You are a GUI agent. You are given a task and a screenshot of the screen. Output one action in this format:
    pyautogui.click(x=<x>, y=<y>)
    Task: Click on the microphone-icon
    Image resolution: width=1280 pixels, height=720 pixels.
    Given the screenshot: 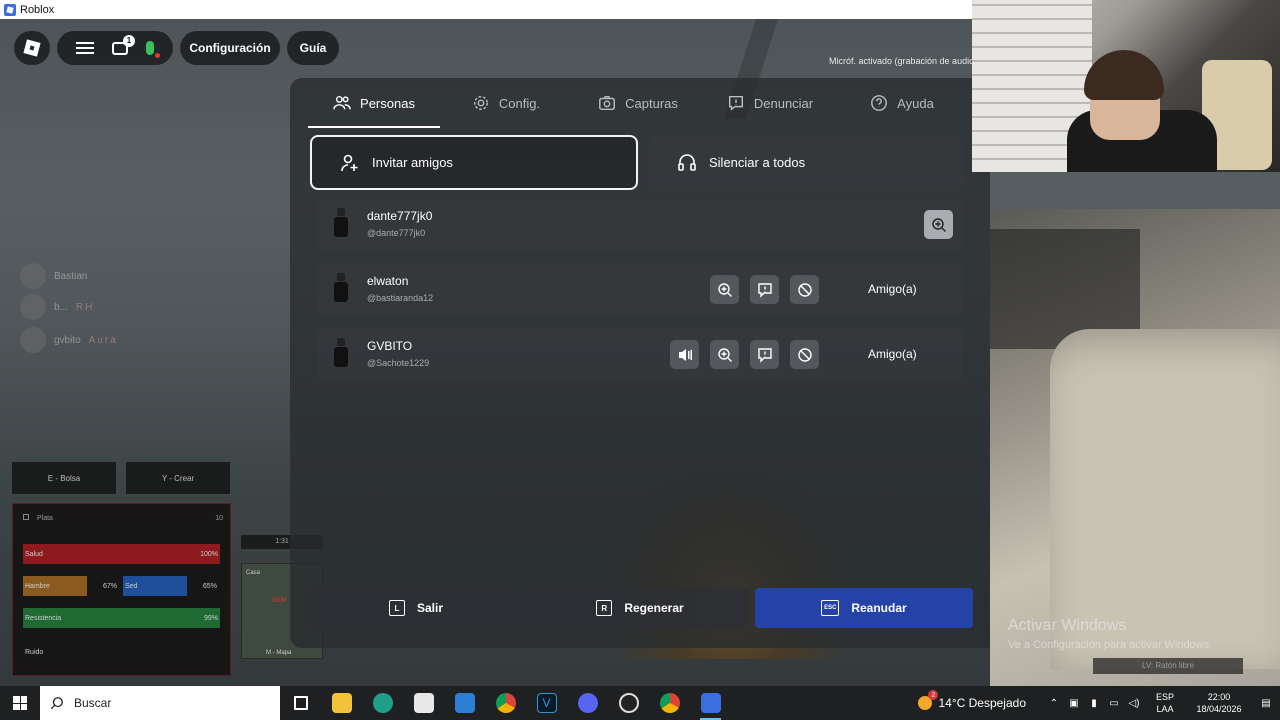 What is the action you would take?
    pyautogui.click(x=153, y=49)
    